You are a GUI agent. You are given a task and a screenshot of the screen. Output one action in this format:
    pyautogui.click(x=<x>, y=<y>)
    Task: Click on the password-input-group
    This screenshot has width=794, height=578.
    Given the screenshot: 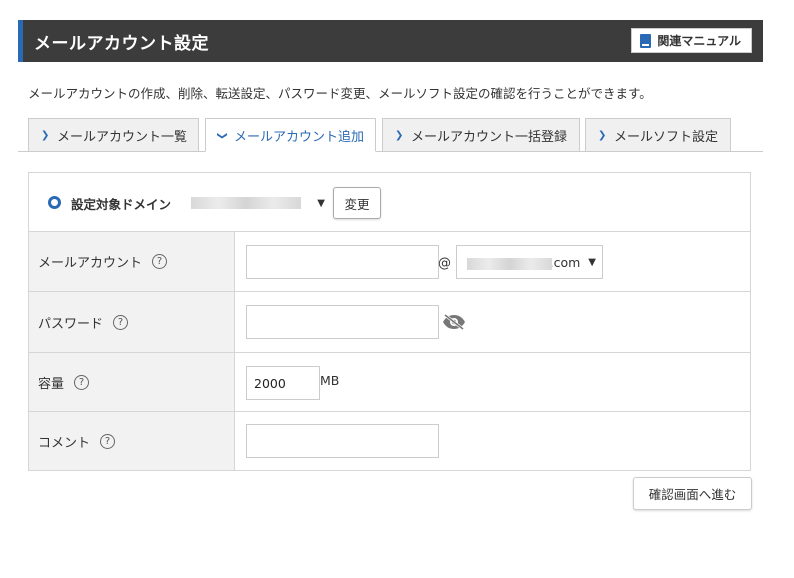 What is the action you would take?
    pyautogui.click(x=389, y=322)
    